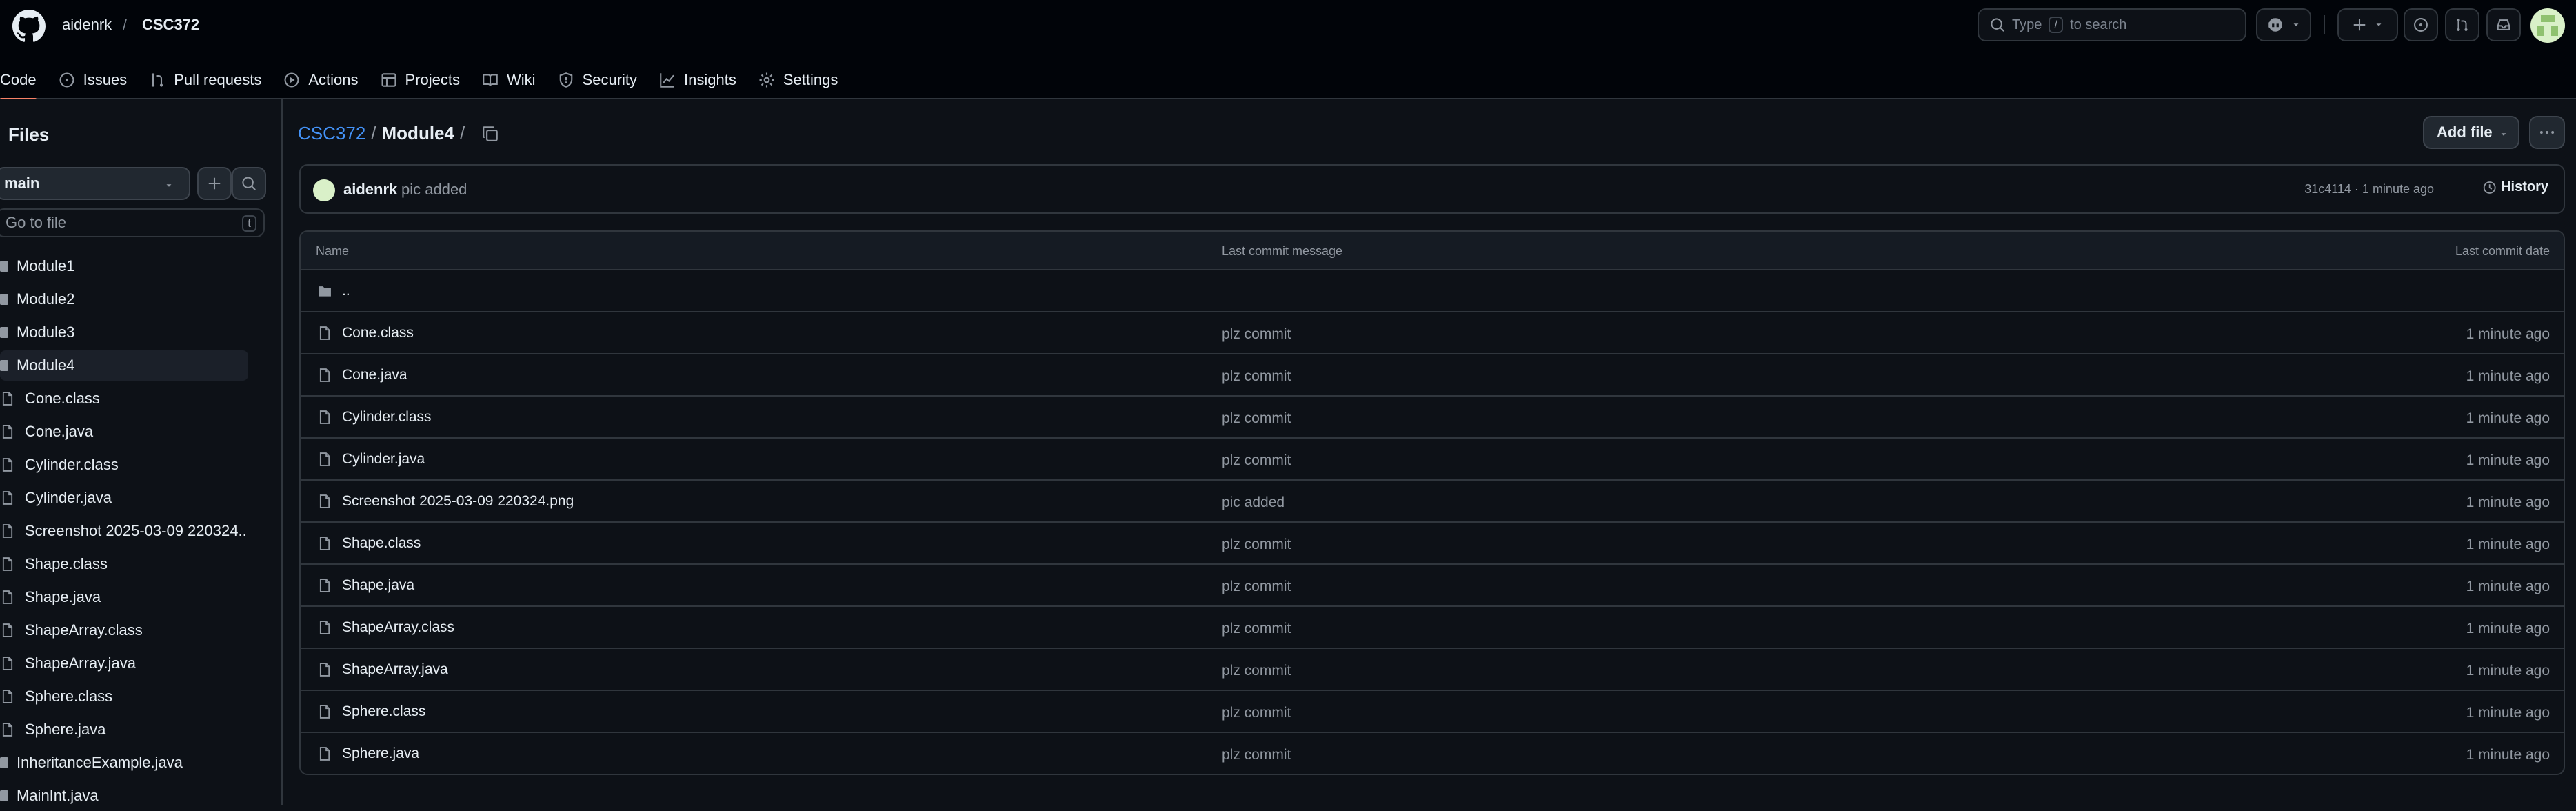 The width and height of the screenshot is (2576, 811). What do you see at coordinates (398, 627) in the screenshot?
I see `file-name-link: ShapeArray.class` at bounding box center [398, 627].